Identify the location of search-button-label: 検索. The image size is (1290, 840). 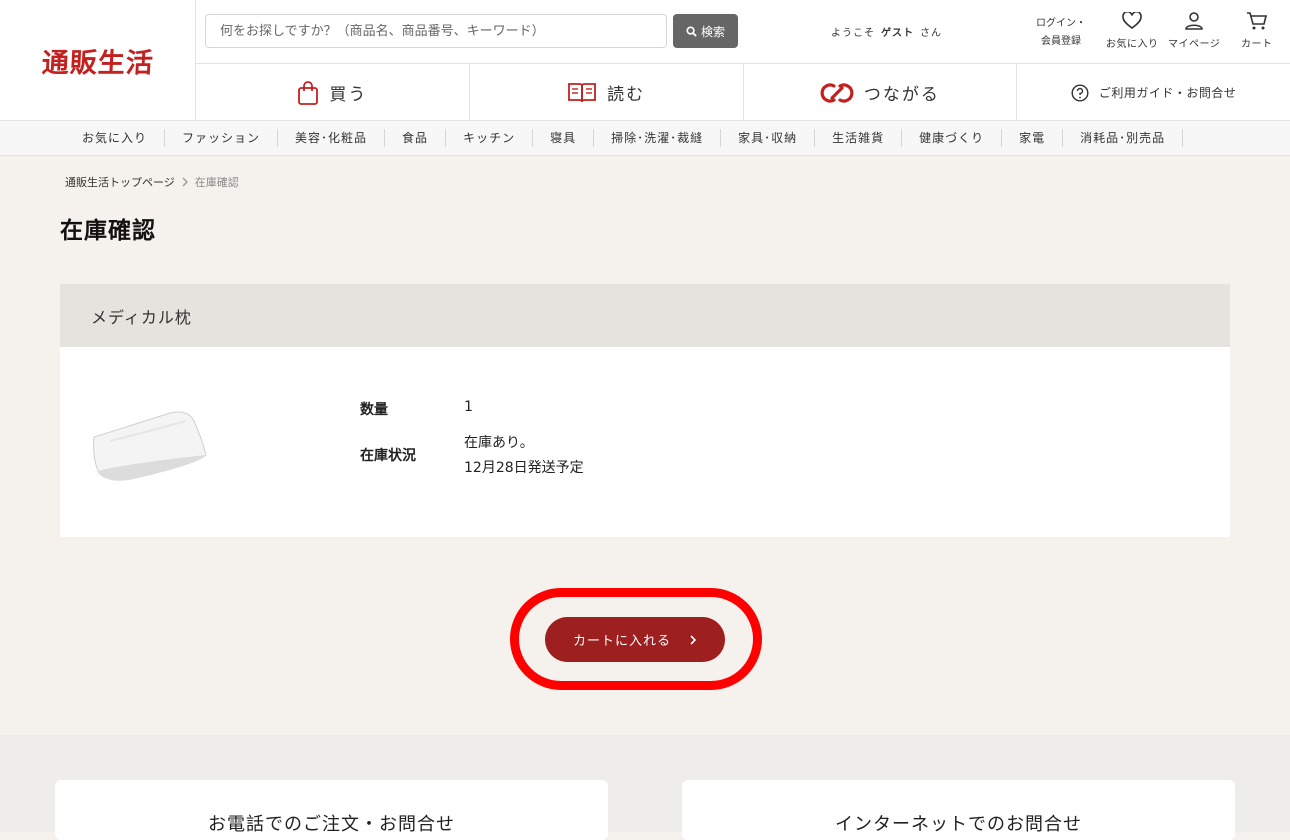
(712, 31).